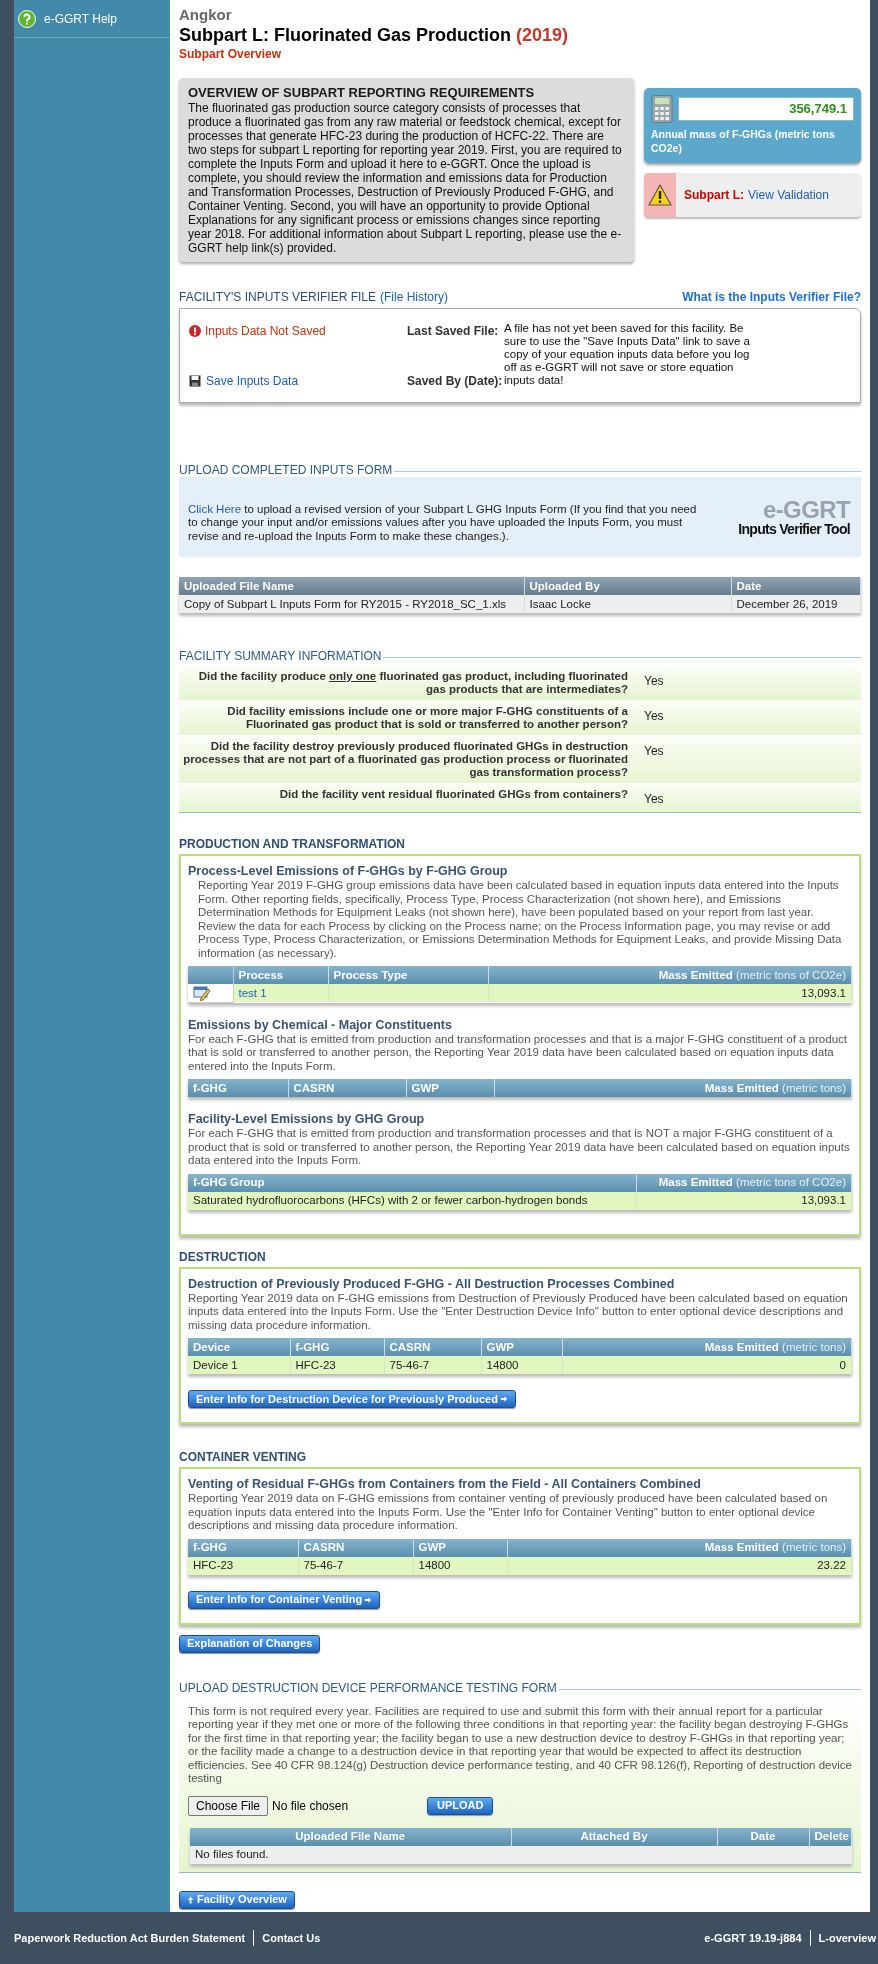 The width and height of the screenshot is (878, 1964). Describe the element at coordinates (351, 604) in the screenshot. I see `table-cell: Copy of Subpart L Inputs Form for RY2015 - RY2018_SC_1.xls` at that location.